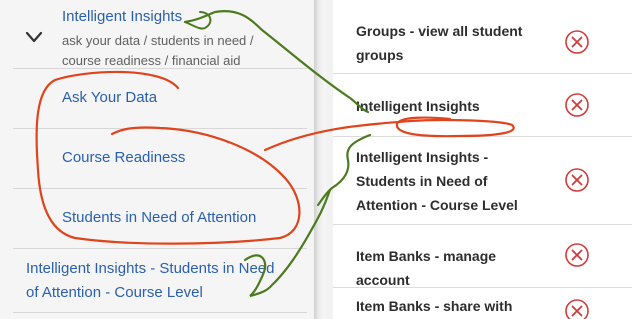  I want to click on selected-permission-item-banks-manage: Item Banks - manage account, so click(426, 268).